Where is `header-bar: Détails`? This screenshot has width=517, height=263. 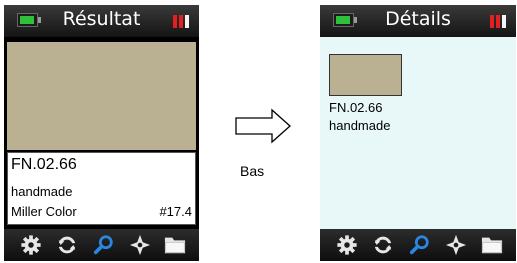
header-bar: Détails is located at coordinates (418, 21).